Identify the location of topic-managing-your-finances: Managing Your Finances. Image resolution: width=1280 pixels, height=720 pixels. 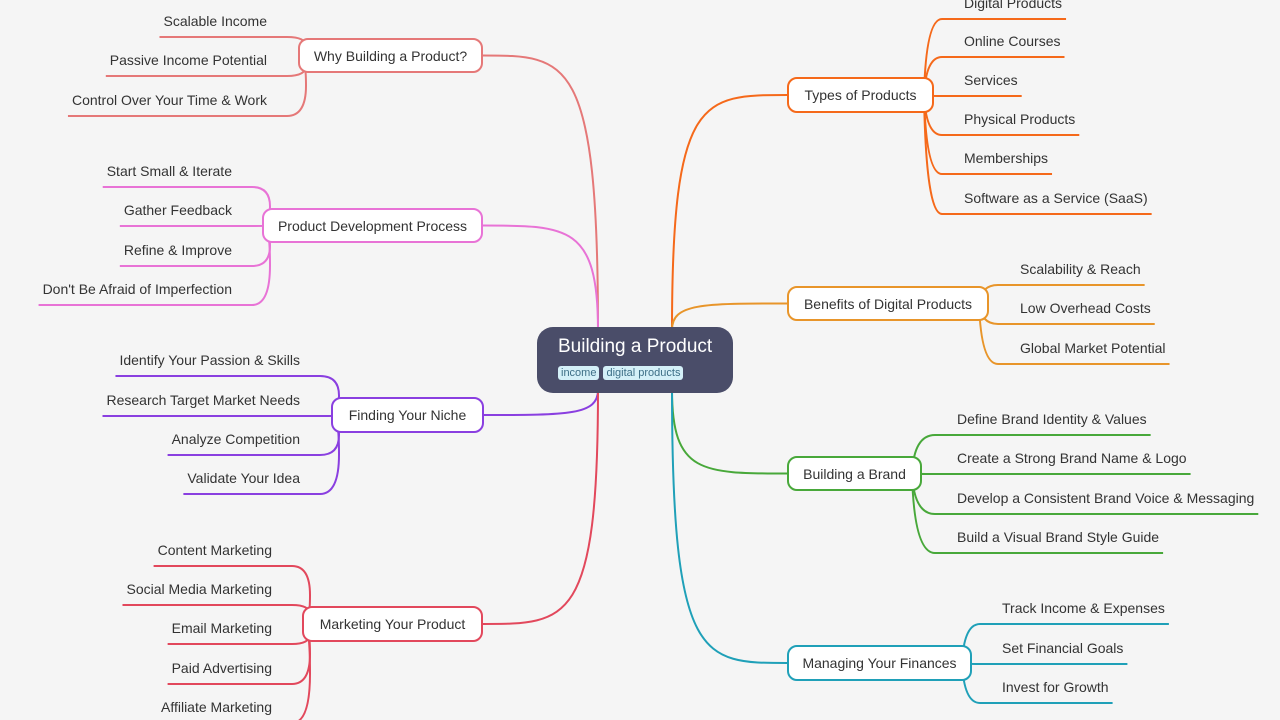
(879, 663).